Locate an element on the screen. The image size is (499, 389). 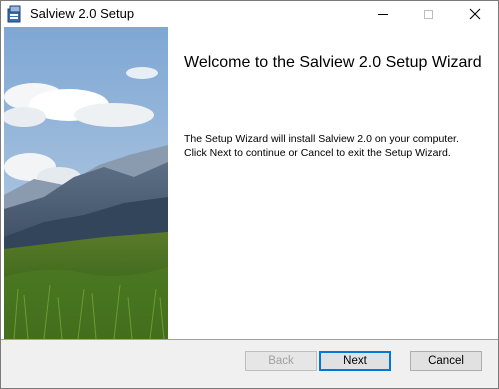
maximize-icon is located at coordinates (428, 14).